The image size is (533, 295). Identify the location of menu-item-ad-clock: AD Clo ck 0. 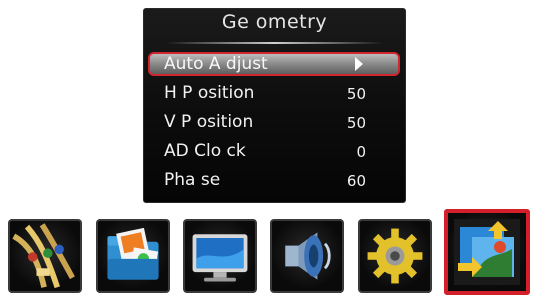
(274, 152).